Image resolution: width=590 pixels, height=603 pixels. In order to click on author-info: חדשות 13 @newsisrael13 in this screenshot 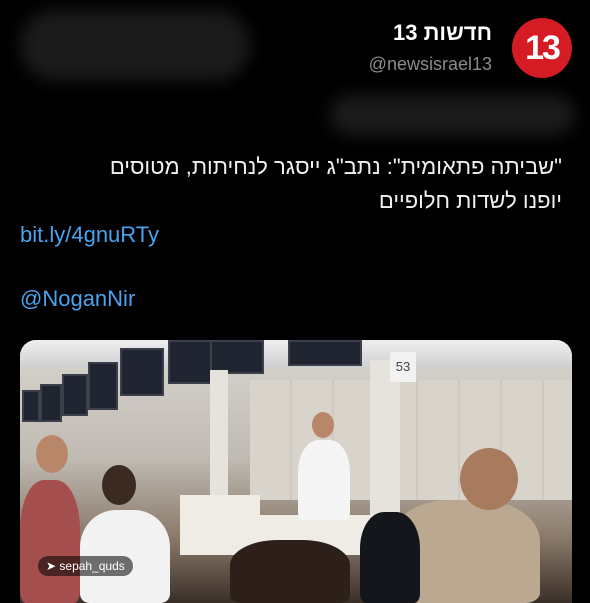, I will do `click(430, 47)`.